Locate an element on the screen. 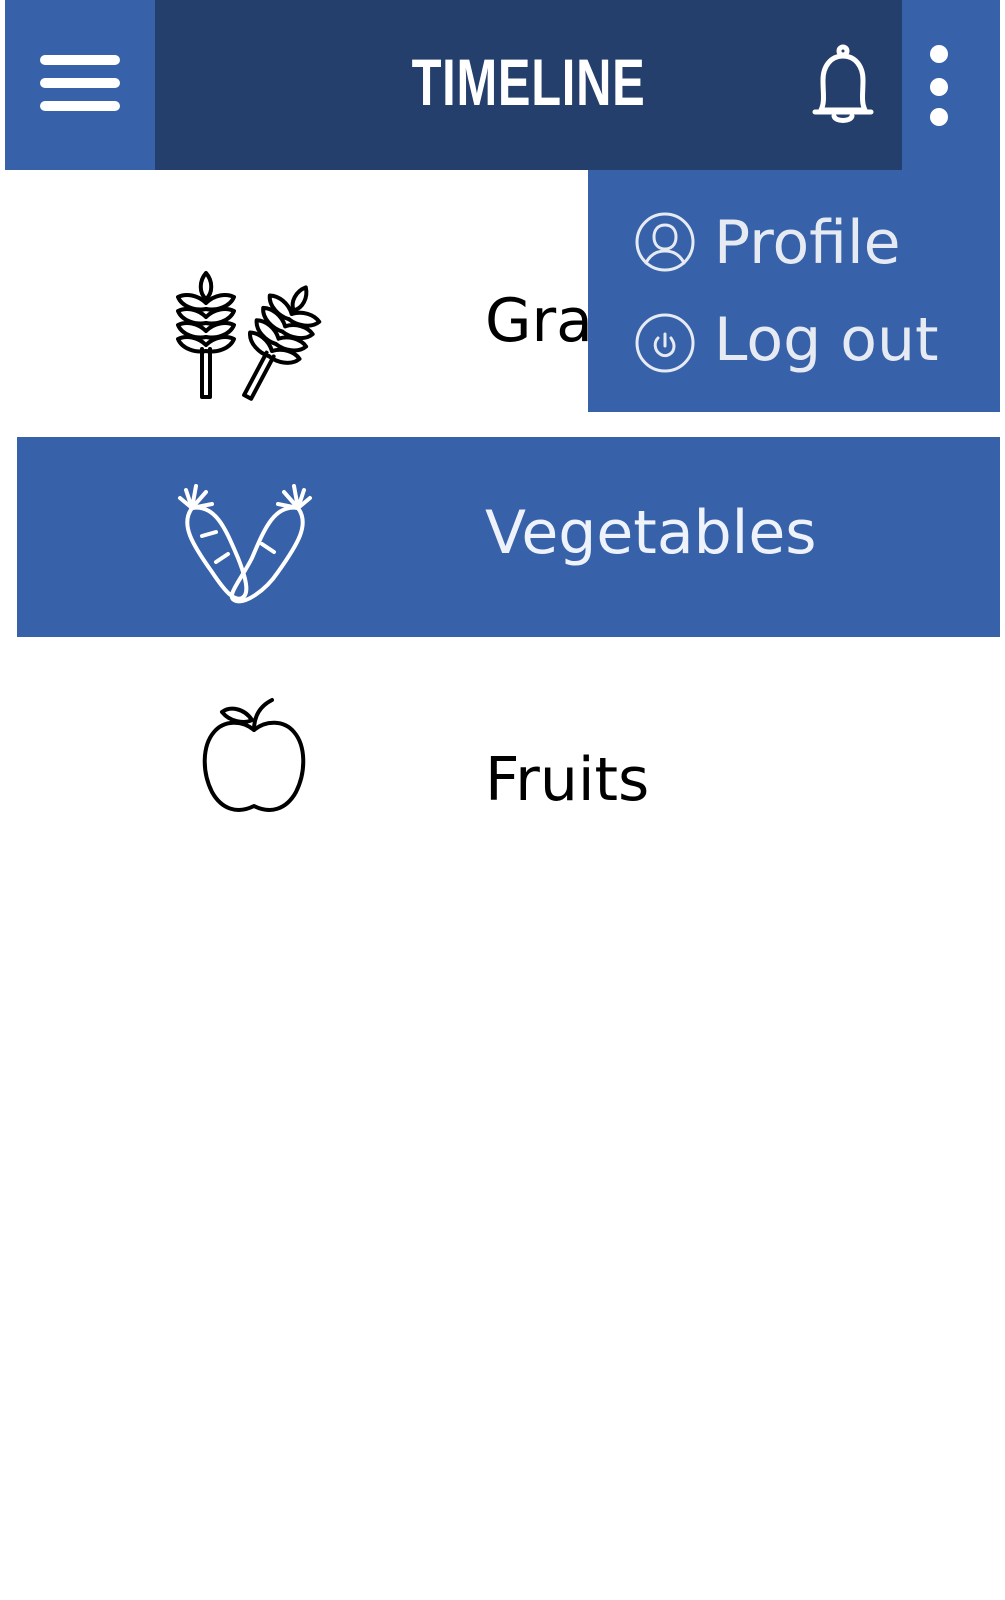 This screenshot has height=1600, width=1005. overflow-menu: Profile Log out is located at coordinates (794, 291).